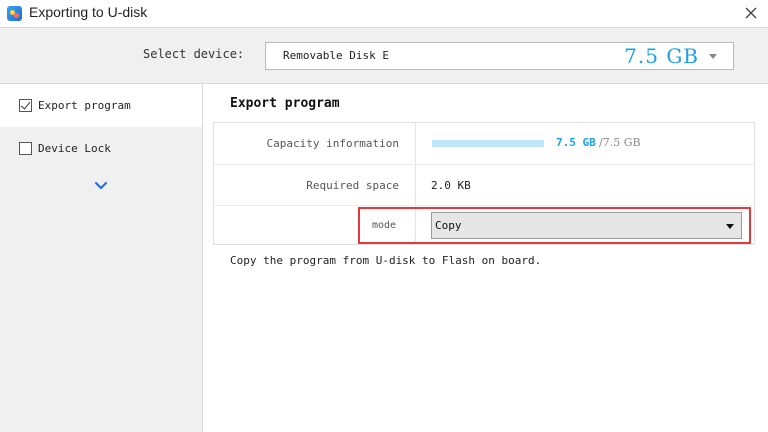 This screenshot has height=432, width=768. I want to click on close-icon, so click(751, 13).